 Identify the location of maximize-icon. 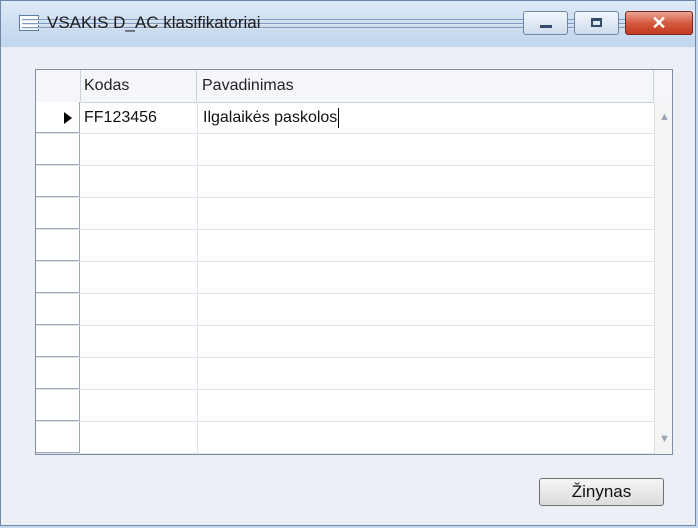
(596, 22).